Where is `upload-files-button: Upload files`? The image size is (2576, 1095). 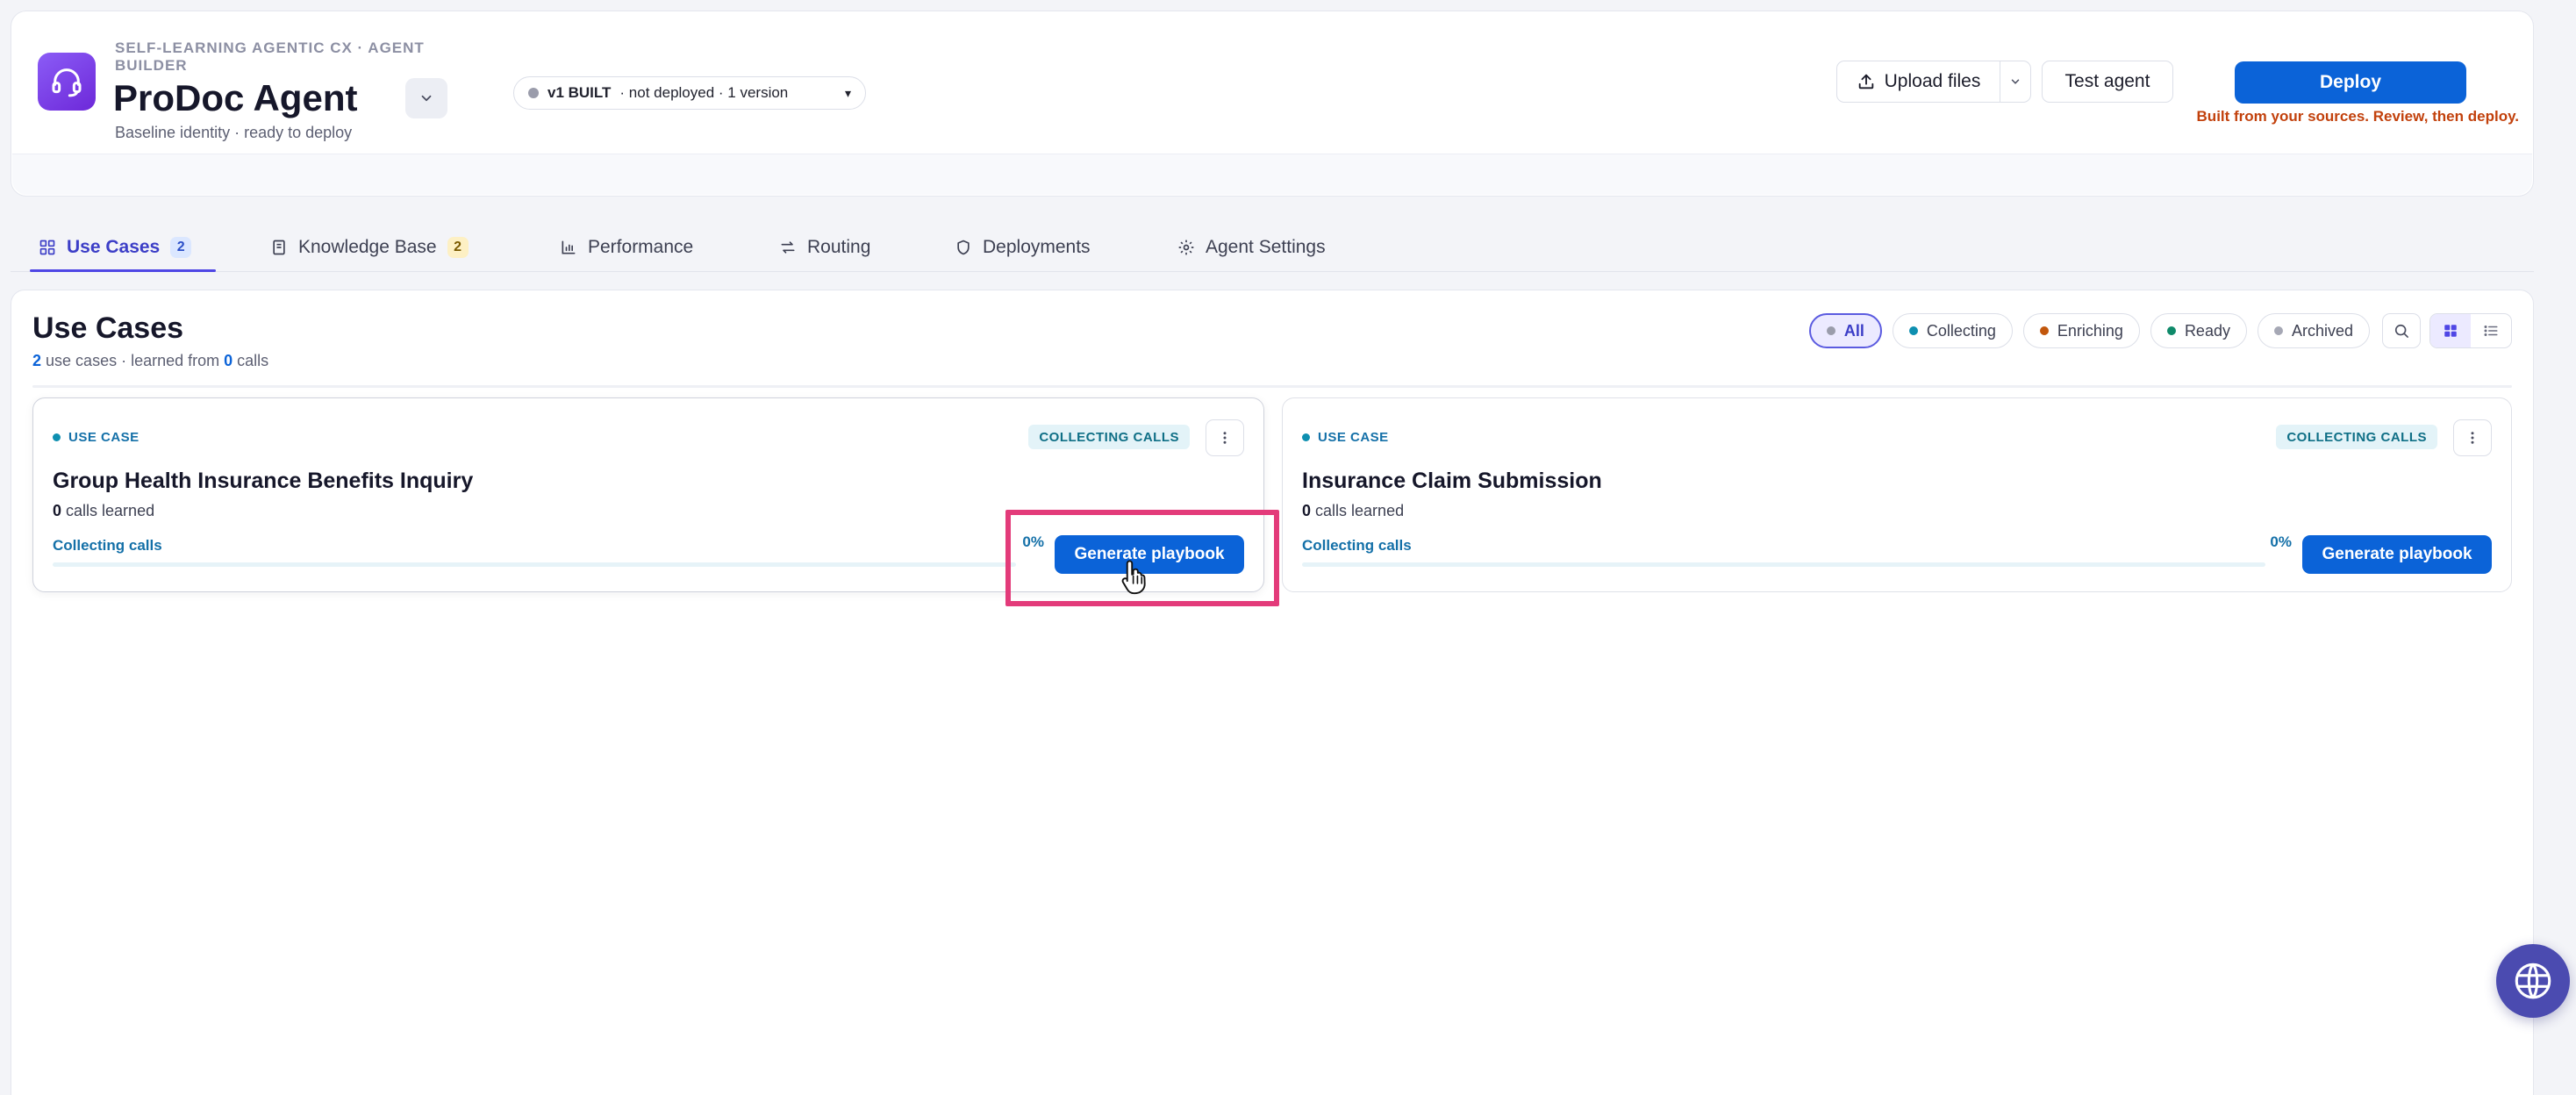
upload-files-button: Upload files is located at coordinates (1918, 81).